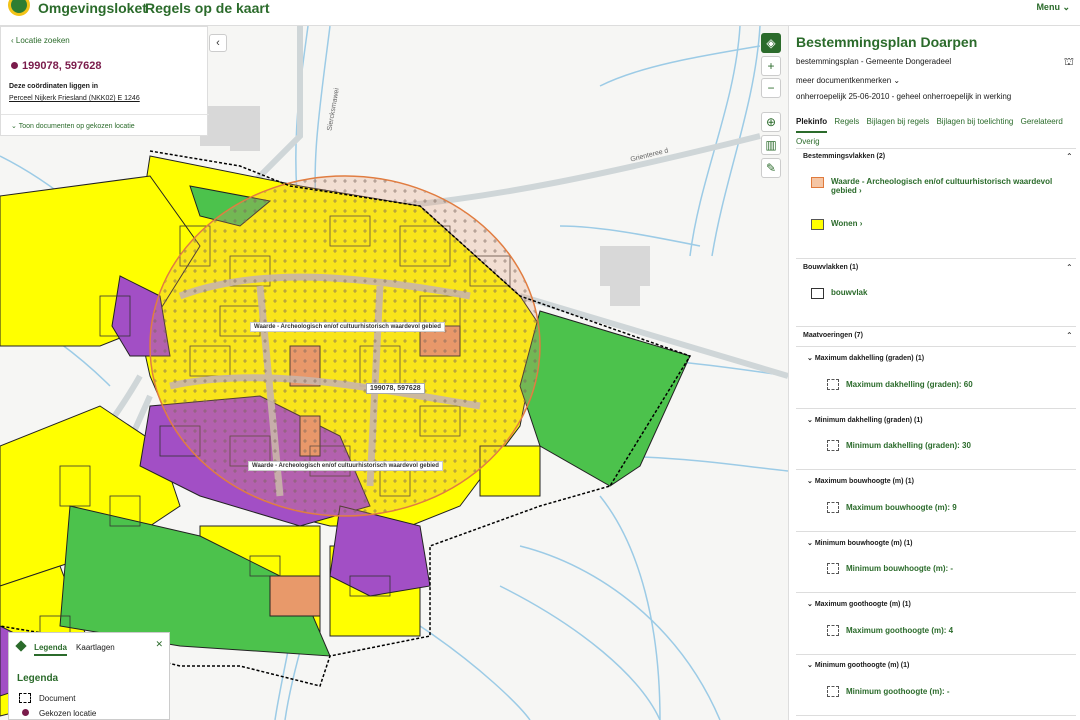 The image size is (1080, 720). What do you see at coordinates (68, 648) in the screenshot?
I see `legend-tabs: Legenda Kaartlagen` at bounding box center [68, 648].